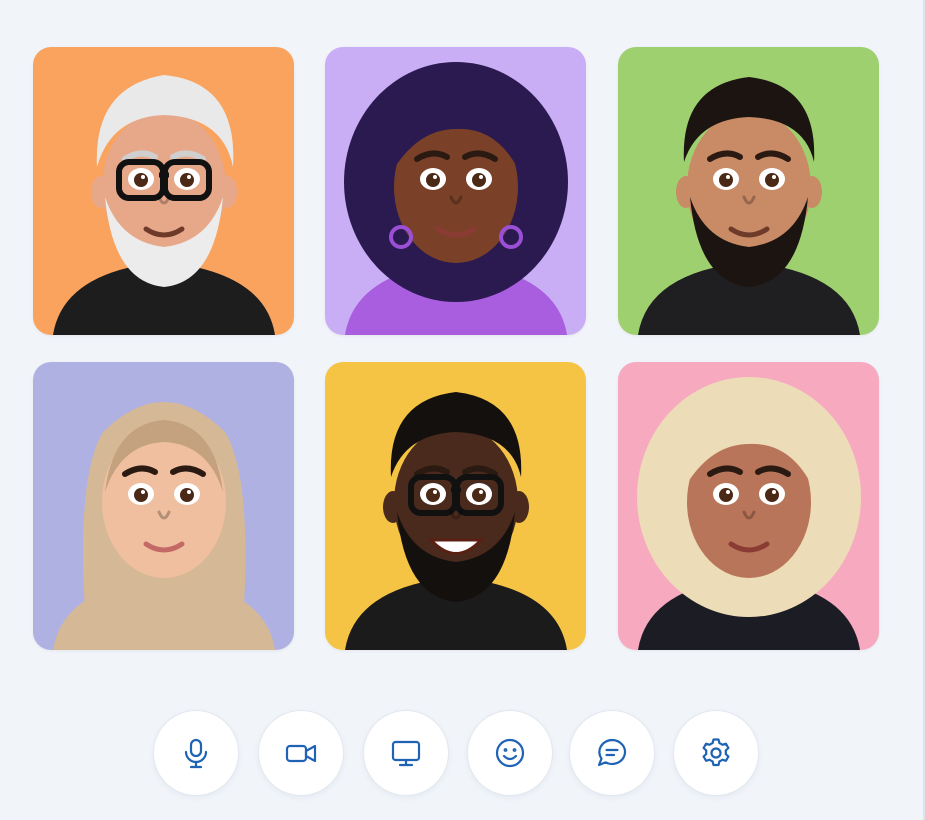 The height and width of the screenshot is (820, 925). I want to click on microphone-icon, so click(196, 753).